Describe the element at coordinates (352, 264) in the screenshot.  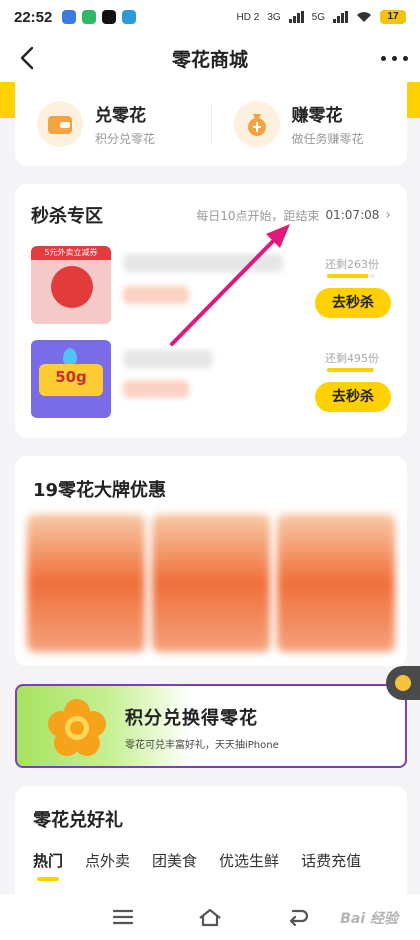
I see `remaining-stock: 还剩263份` at that location.